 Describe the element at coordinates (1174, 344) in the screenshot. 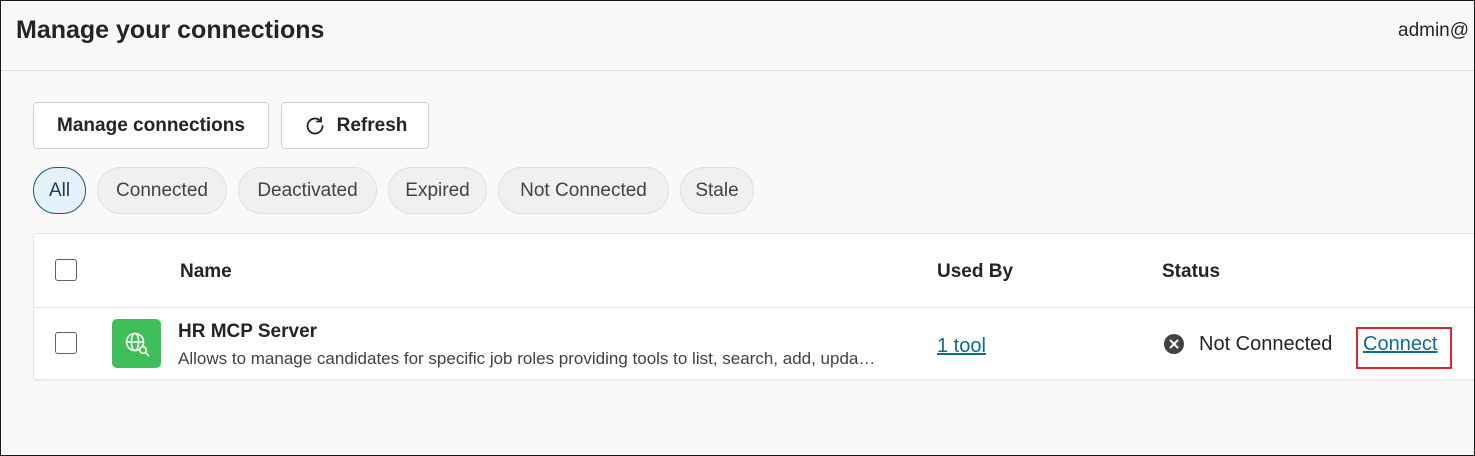

I see `not-connected-status-icon` at that location.